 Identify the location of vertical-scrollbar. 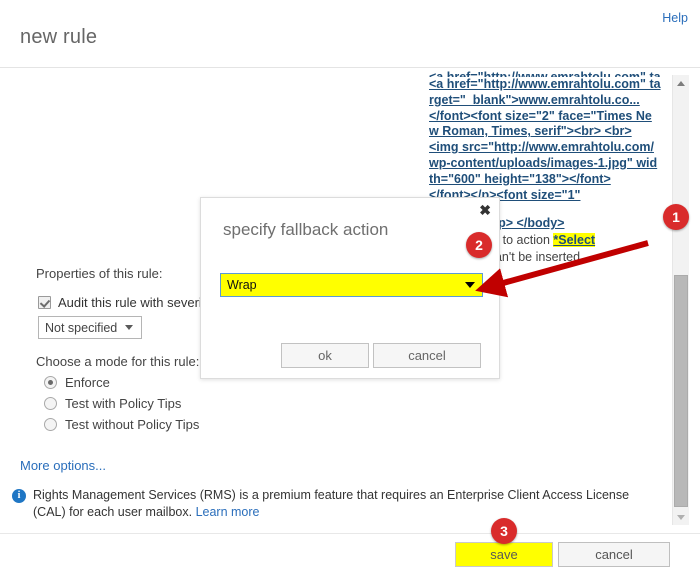
(680, 300).